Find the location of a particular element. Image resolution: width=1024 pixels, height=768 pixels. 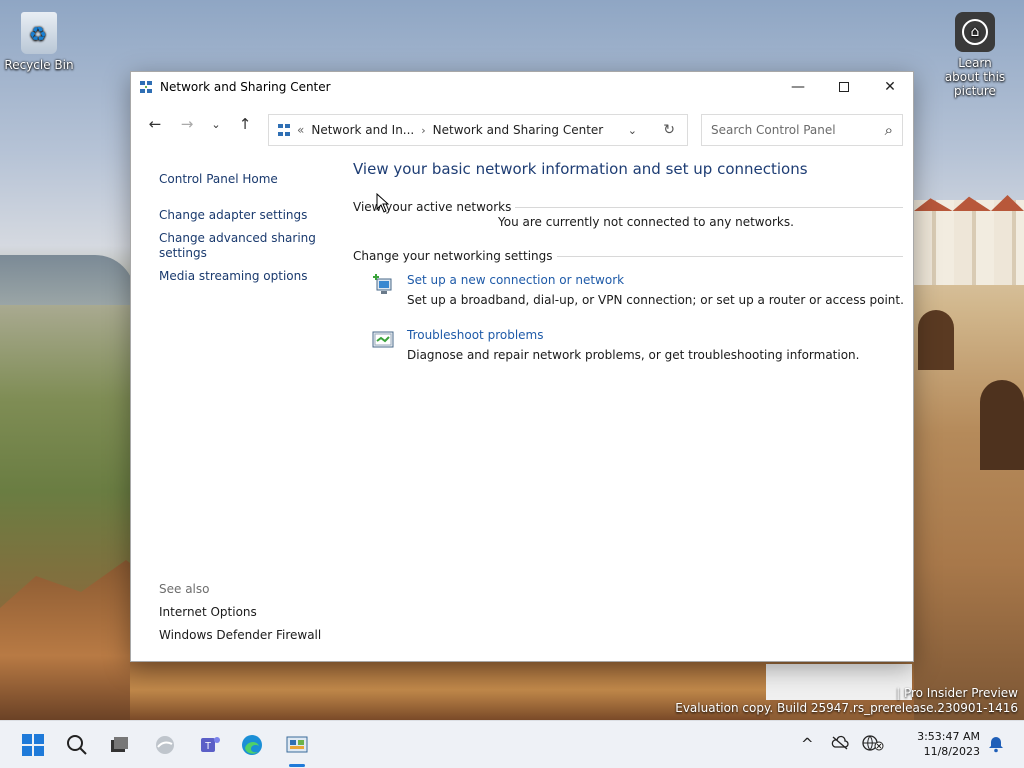

internet-options-link: Internet Options is located at coordinates (208, 612).